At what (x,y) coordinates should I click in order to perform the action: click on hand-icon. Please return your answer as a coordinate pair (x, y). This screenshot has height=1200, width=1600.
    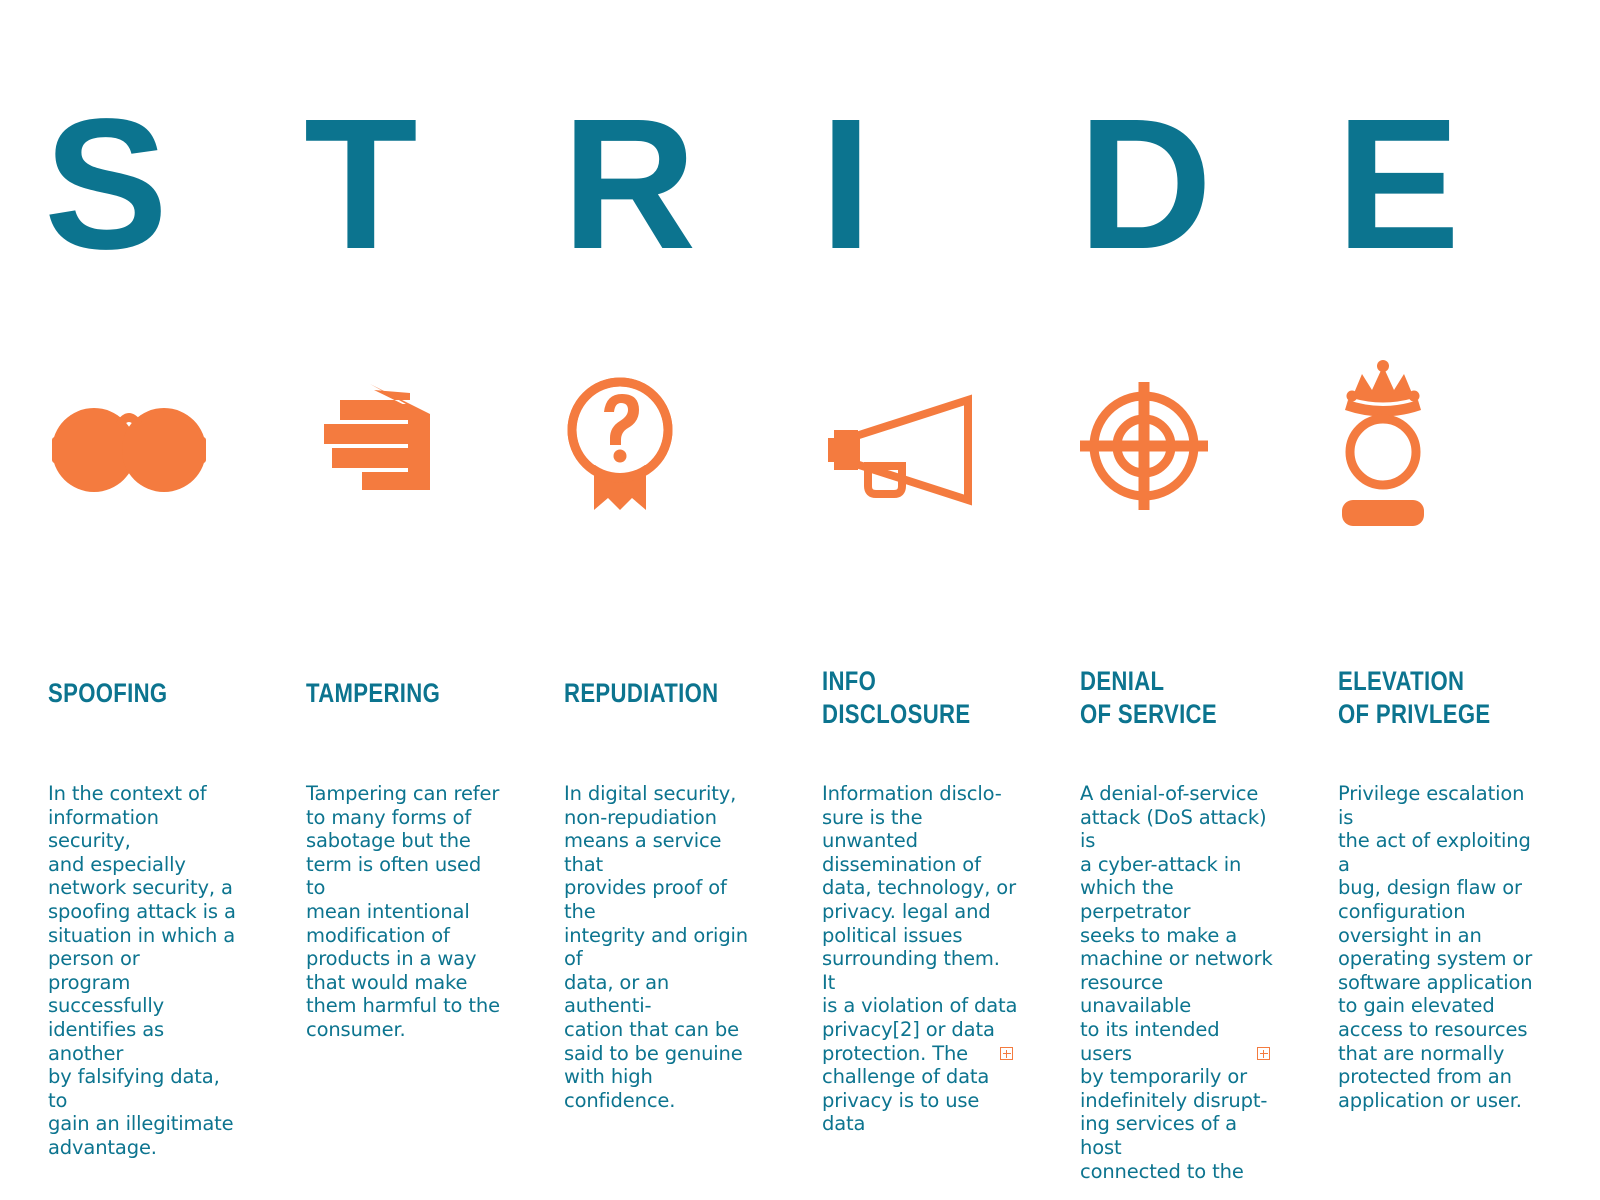
    Looking at the image, I should click on (417, 445).